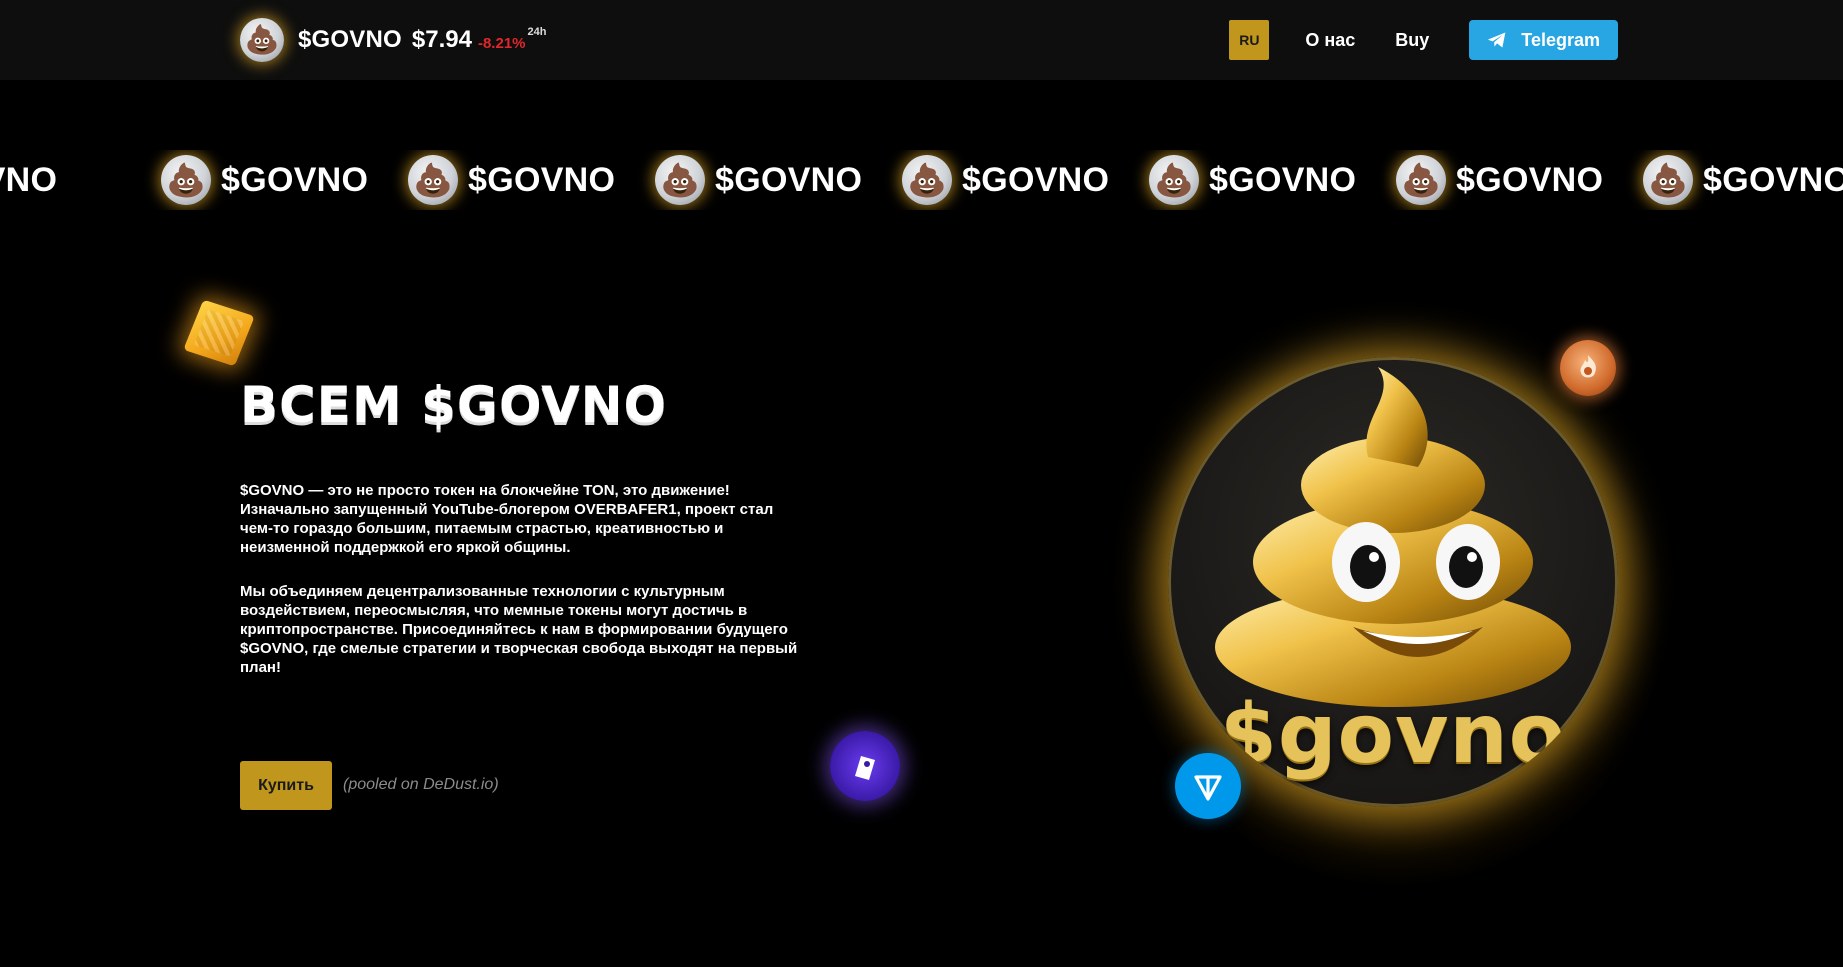 This screenshot has width=1843, height=967. I want to click on dedust-logo-icon, so click(865, 766).